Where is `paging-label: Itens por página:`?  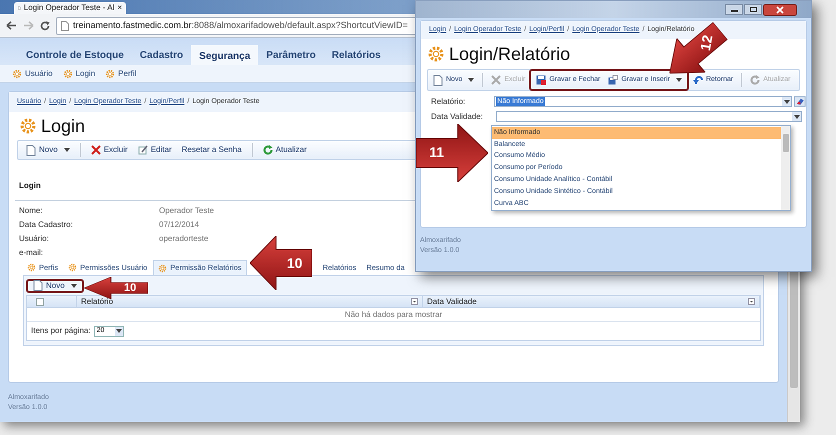 paging-label: Itens por página: is located at coordinates (61, 331).